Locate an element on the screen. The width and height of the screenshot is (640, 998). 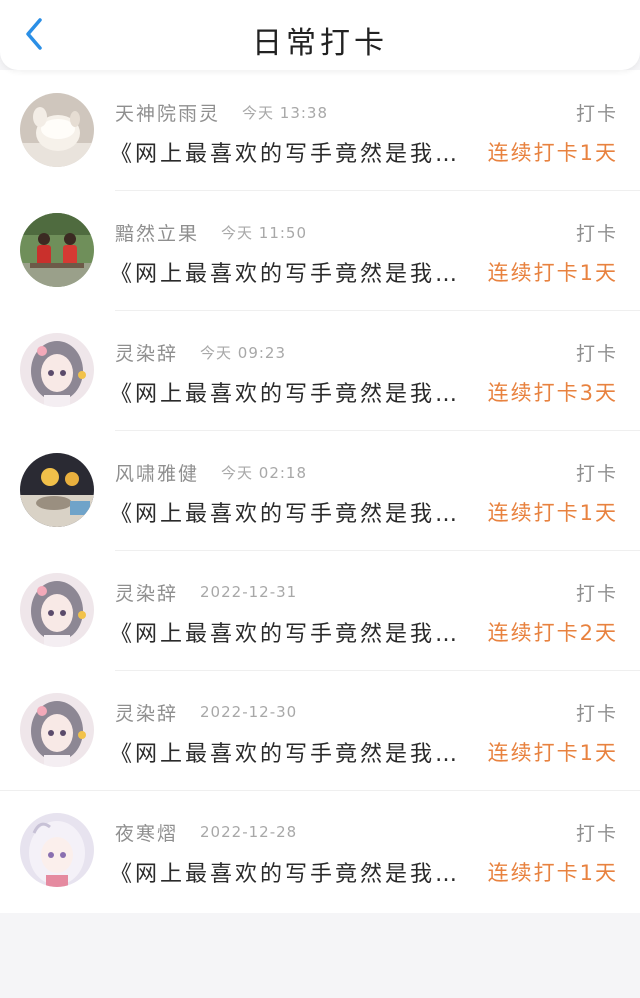
night-lights-avatar is located at coordinates (57, 490).